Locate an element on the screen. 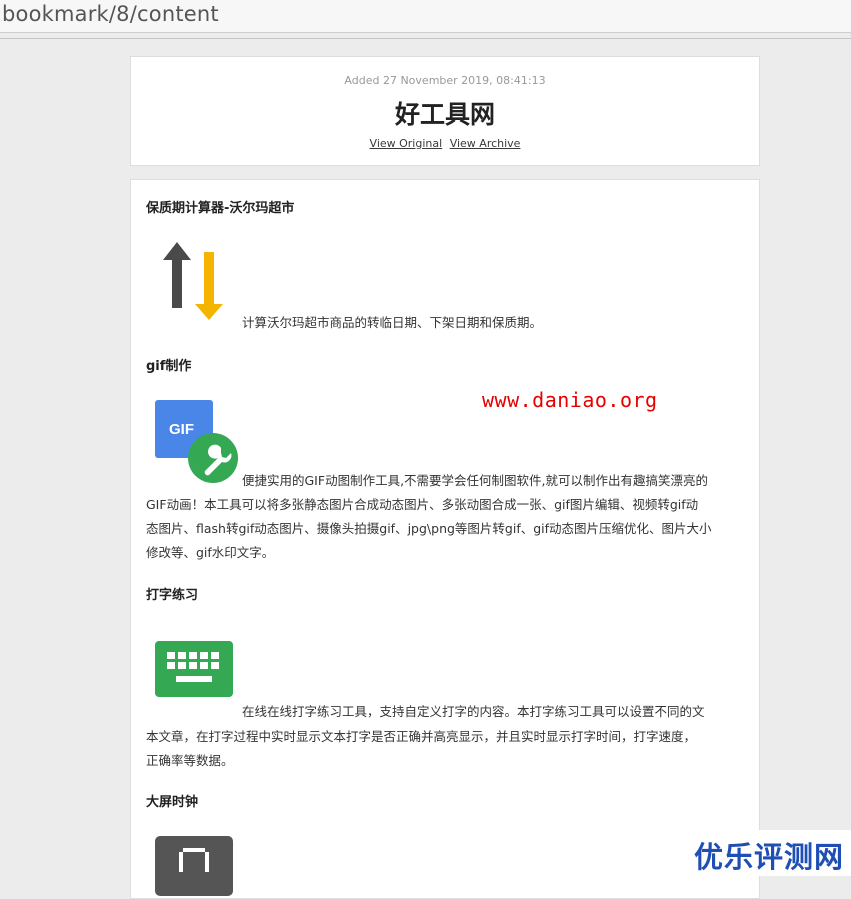  section-title: gif制作 is located at coordinates (169, 366).